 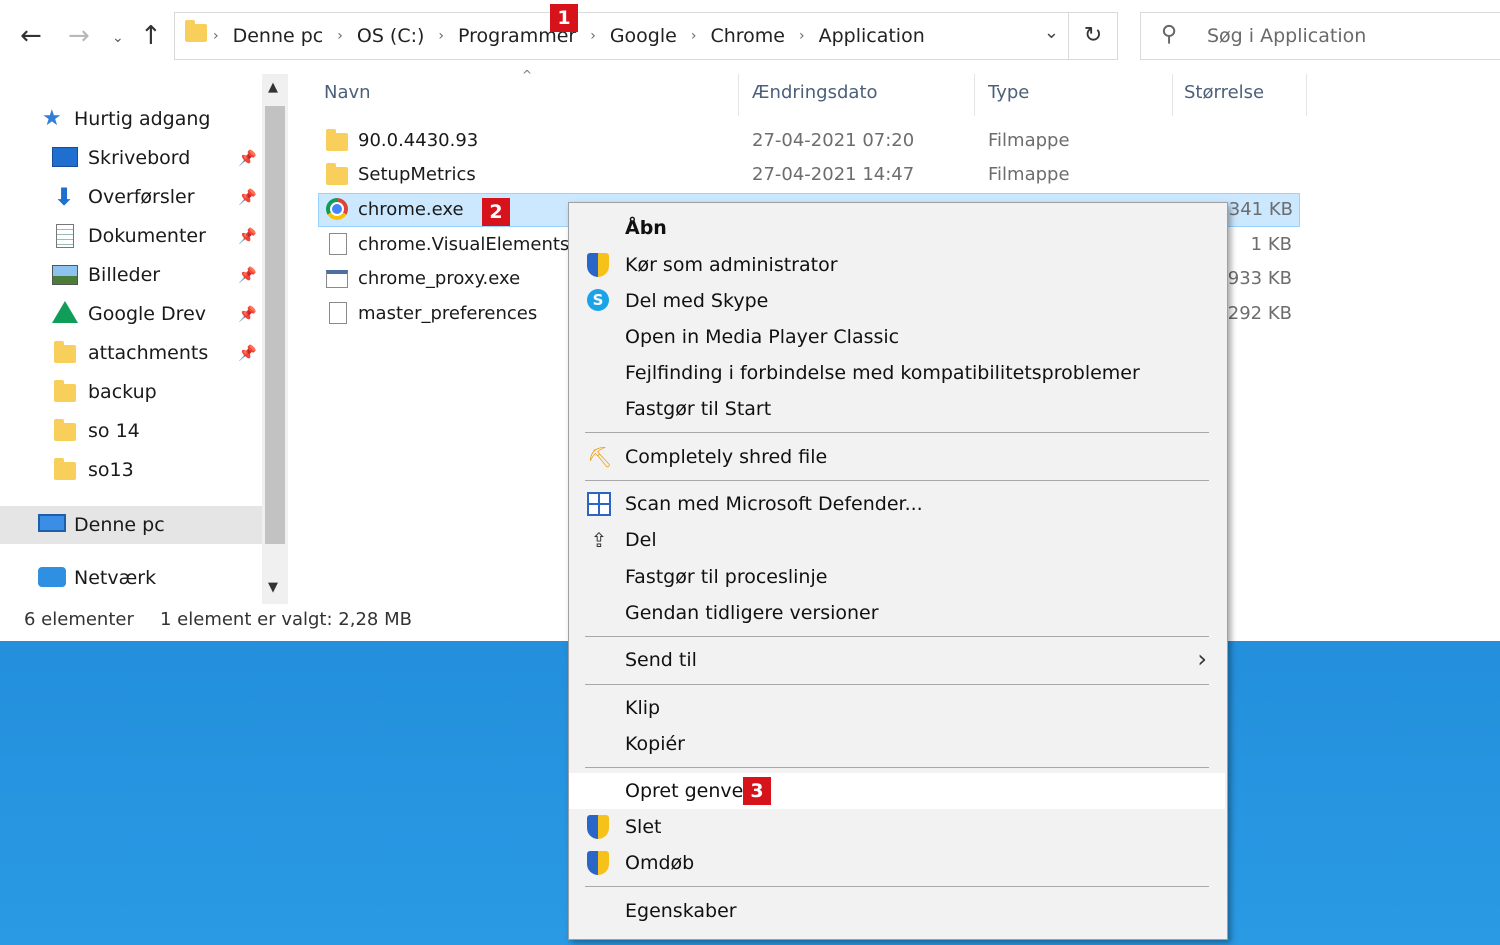 I want to click on file-date: 27-04-2021 14:47, so click(x=833, y=174).